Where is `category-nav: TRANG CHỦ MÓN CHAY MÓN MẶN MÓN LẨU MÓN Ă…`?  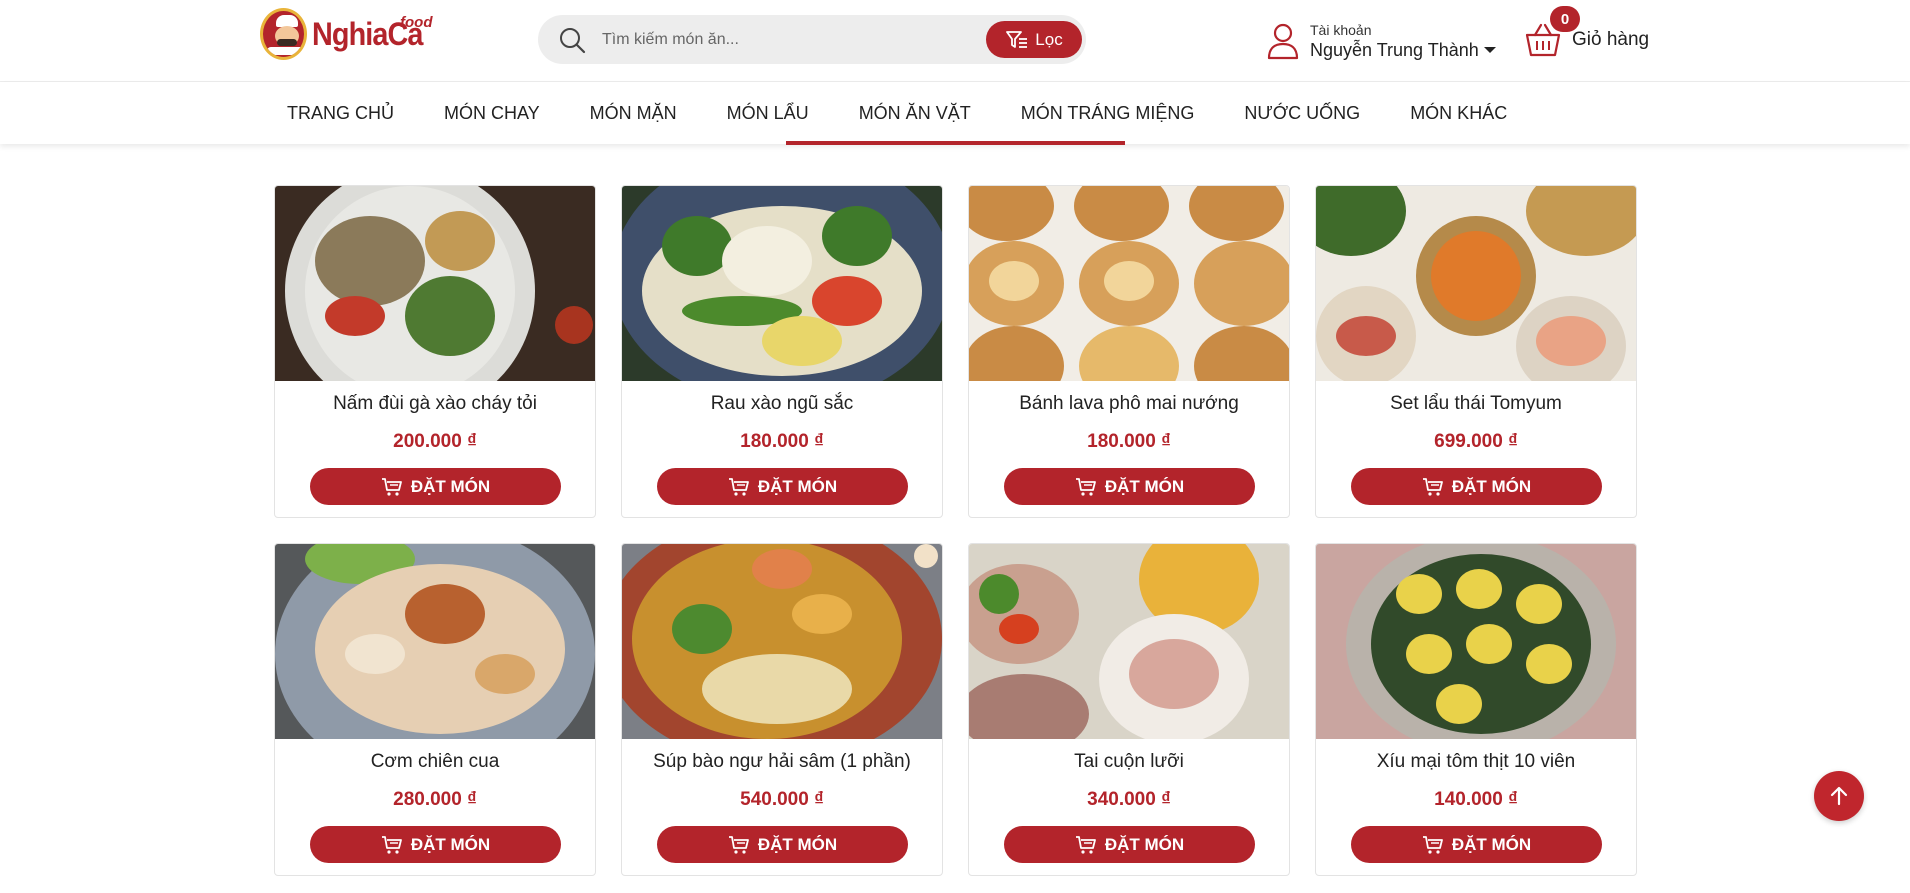
category-nav: TRANG CHỦ MÓN CHAY MÓN MẶN MÓN LẨU MÓN Ă… is located at coordinates (955, 113).